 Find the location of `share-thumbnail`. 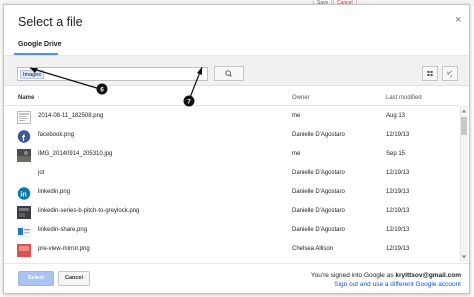

share-thumbnail is located at coordinates (24, 231).